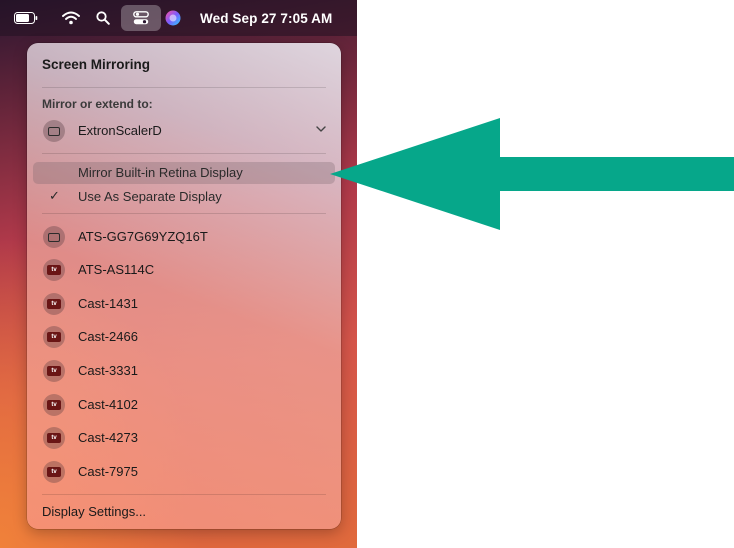 This screenshot has height=548, width=734. Describe the element at coordinates (173, 18) in the screenshot. I see `siri-icon` at that location.